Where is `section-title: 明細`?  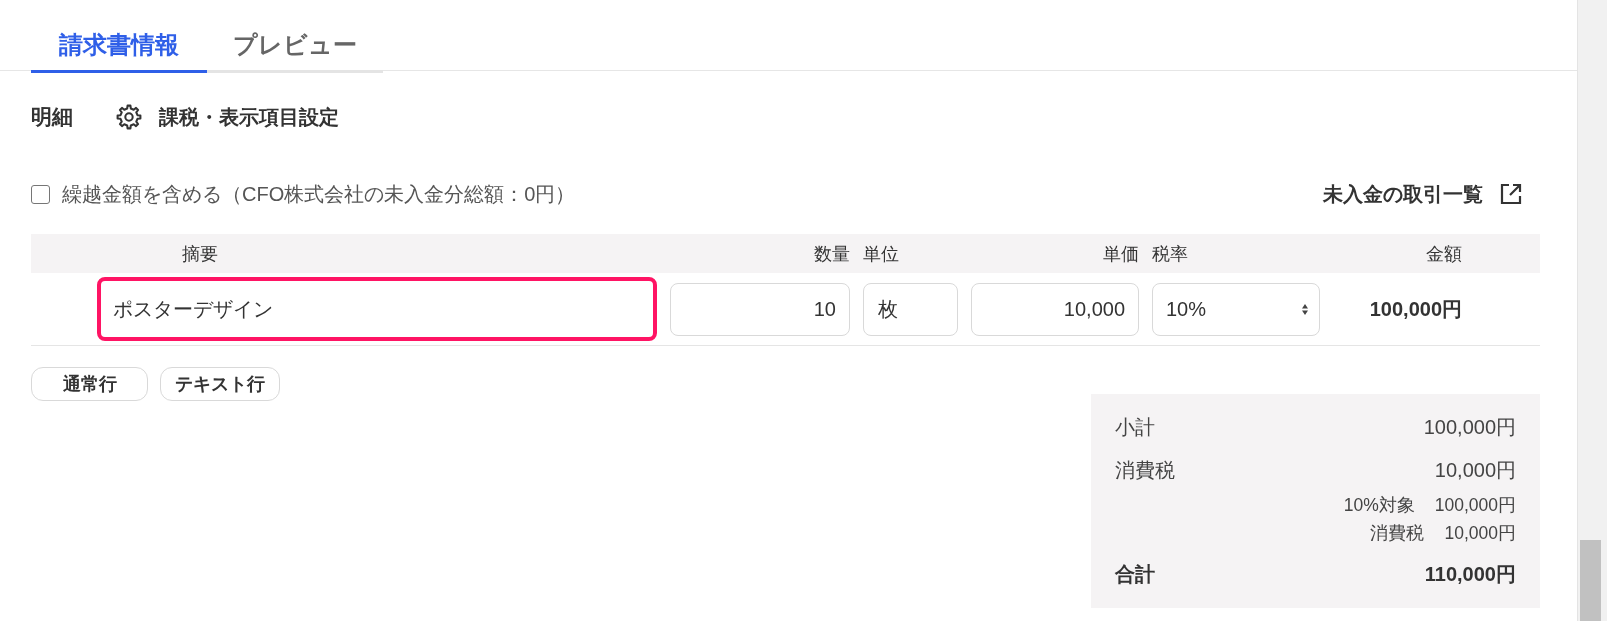 section-title: 明細 is located at coordinates (52, 117).